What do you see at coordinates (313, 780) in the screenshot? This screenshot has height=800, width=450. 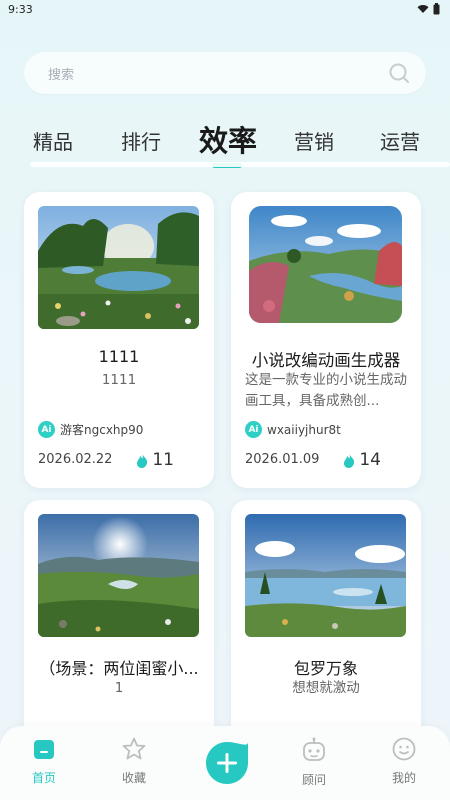 I see `nav-label: 顾问` at bounding box center [313, 780].